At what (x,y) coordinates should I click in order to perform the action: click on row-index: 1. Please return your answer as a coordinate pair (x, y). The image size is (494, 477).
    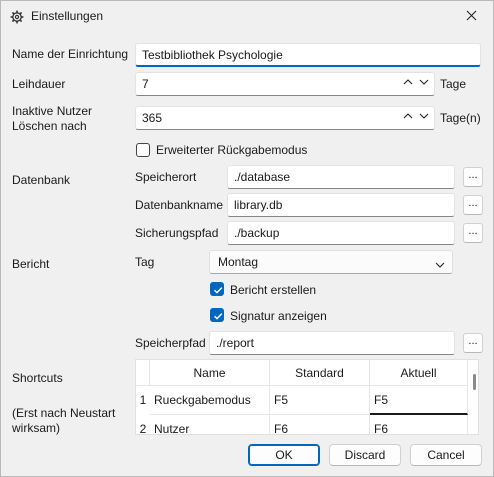
    Looking at the image, I should click on (143, 400).